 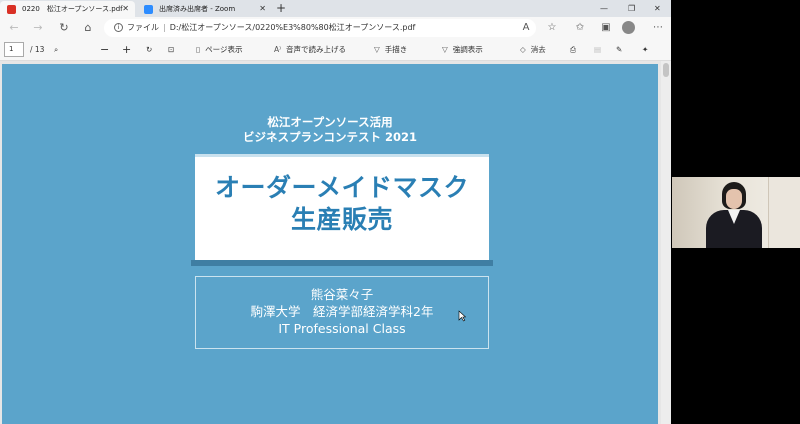 I want to click on tab-zoom: 出席済み出席者 - Zoom ✕, so click(x=204, y=9).